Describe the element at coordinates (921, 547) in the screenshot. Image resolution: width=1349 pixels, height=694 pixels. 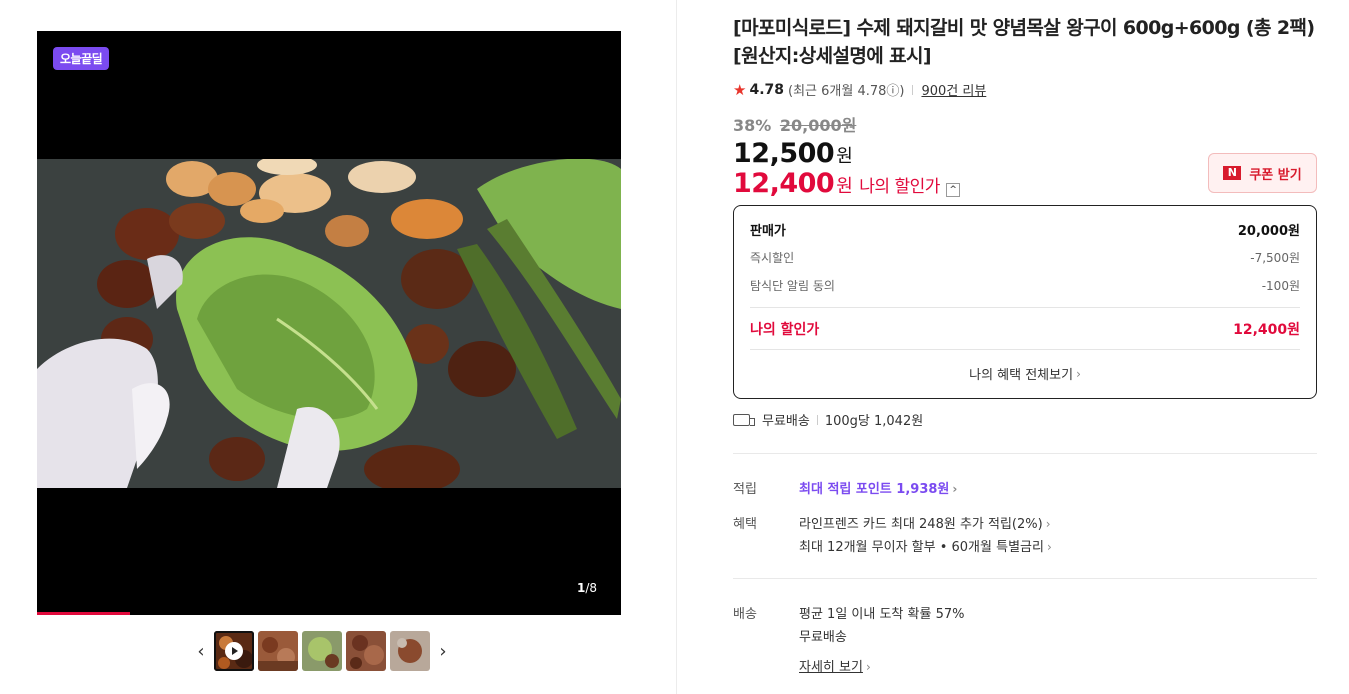
I see `installment-benefit-text: 최대 12개월 무이자 할부 • 60개월 특별금리` at that location.